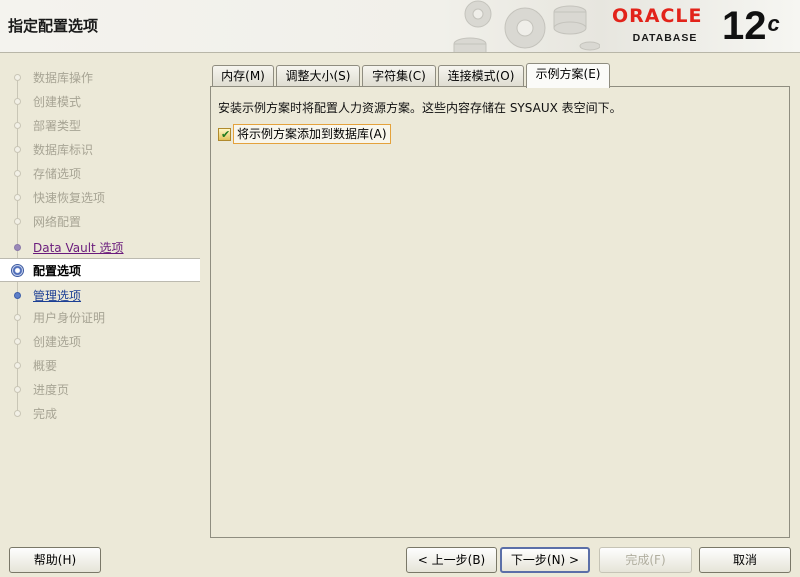 Image resolution: width=800 pixels, height=577 pixels. I want to click on nav-step-label: 创建模式, so click(57, 102).